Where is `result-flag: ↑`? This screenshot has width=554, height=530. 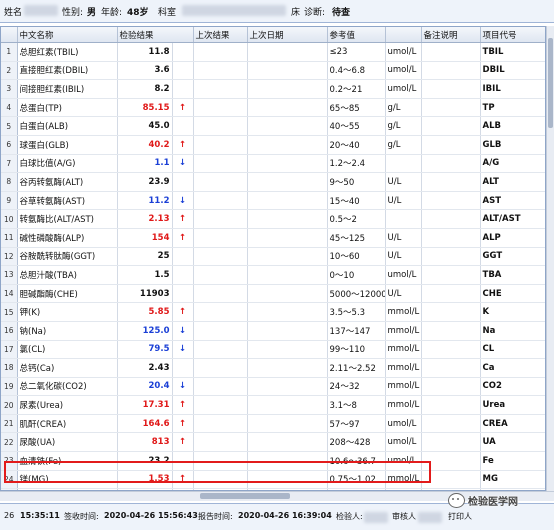 result-flag: ↑ is located at coordinates (183, 108).